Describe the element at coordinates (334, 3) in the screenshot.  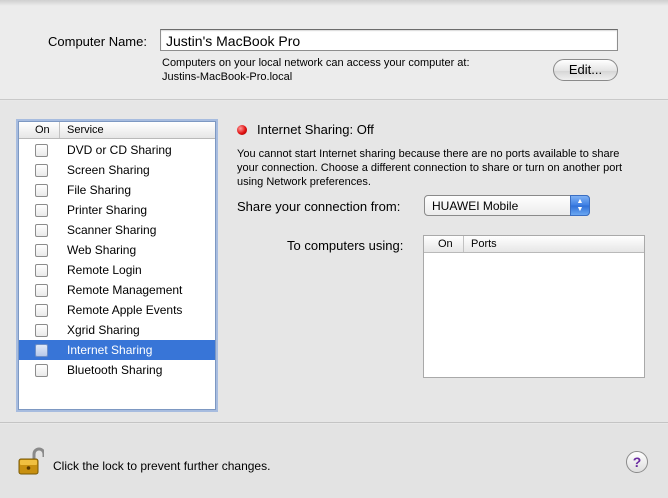
I see `window-top-edge` at that location.